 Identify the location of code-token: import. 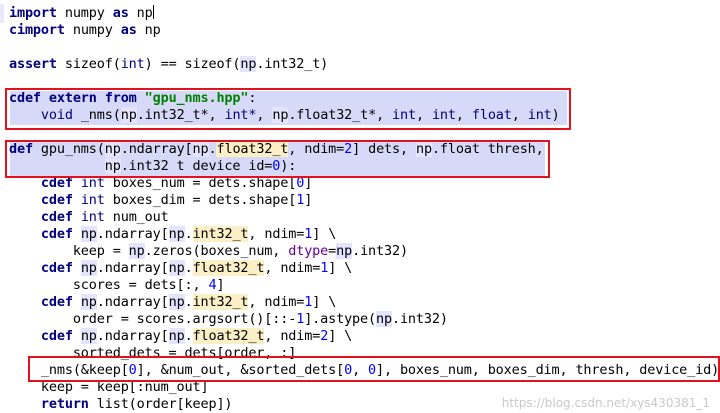
(33, 13).